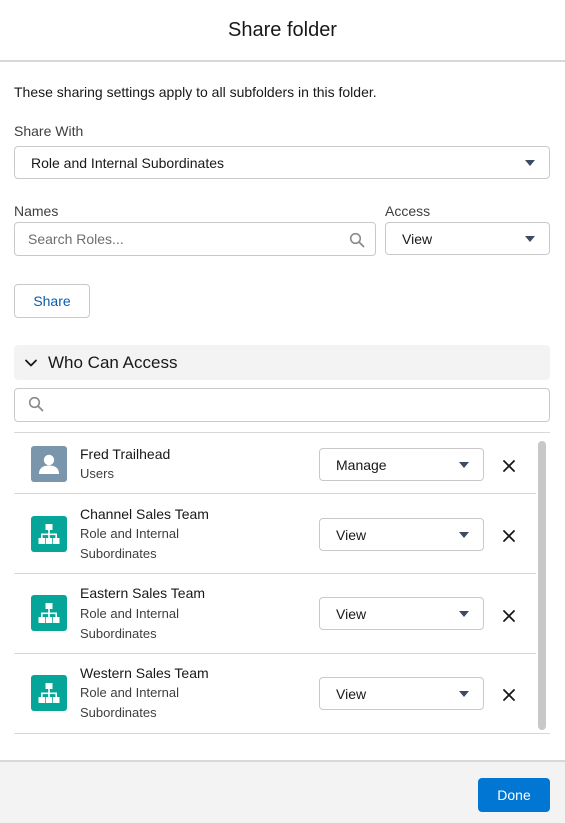 Image resolution: width=565 pixels, height=823 pixels. I want to click on entry-name: Western Sales Team, so click(144, 673).